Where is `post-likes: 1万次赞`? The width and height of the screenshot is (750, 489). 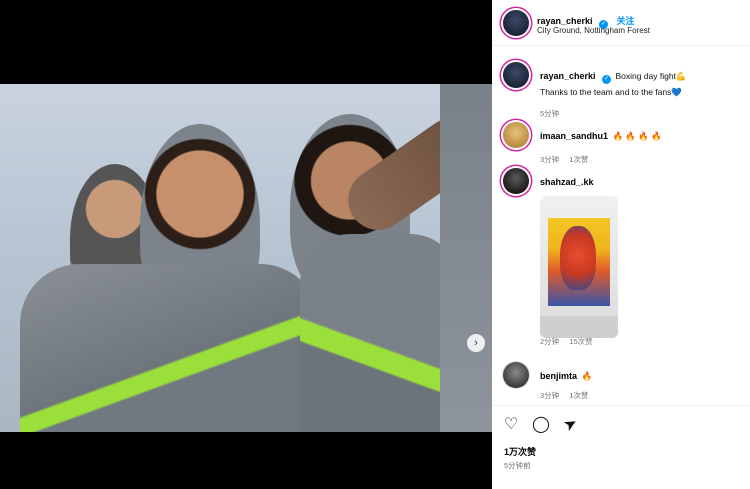
post-likes: 1万次赞 is located at coordinates (520, 451).